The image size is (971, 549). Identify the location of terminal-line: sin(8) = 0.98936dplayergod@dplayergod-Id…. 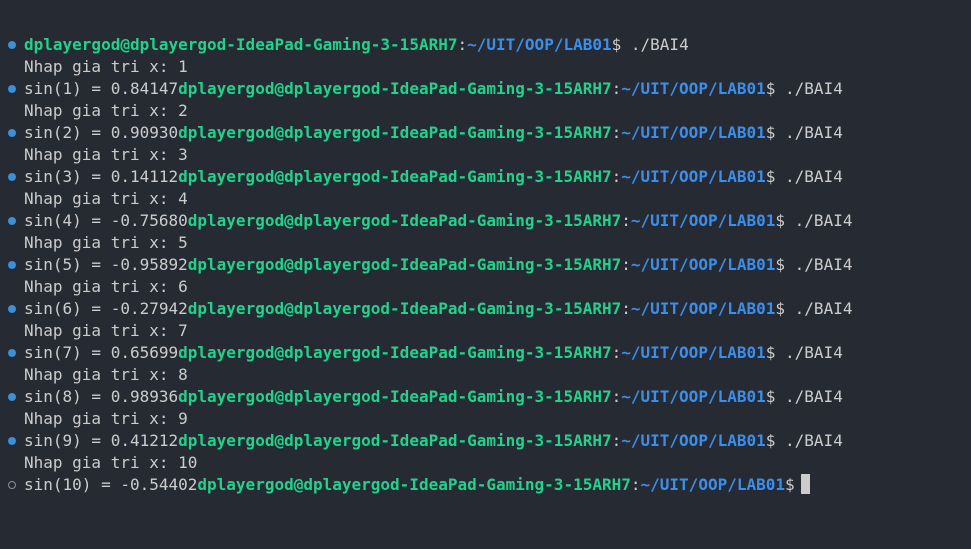
(485, 397).